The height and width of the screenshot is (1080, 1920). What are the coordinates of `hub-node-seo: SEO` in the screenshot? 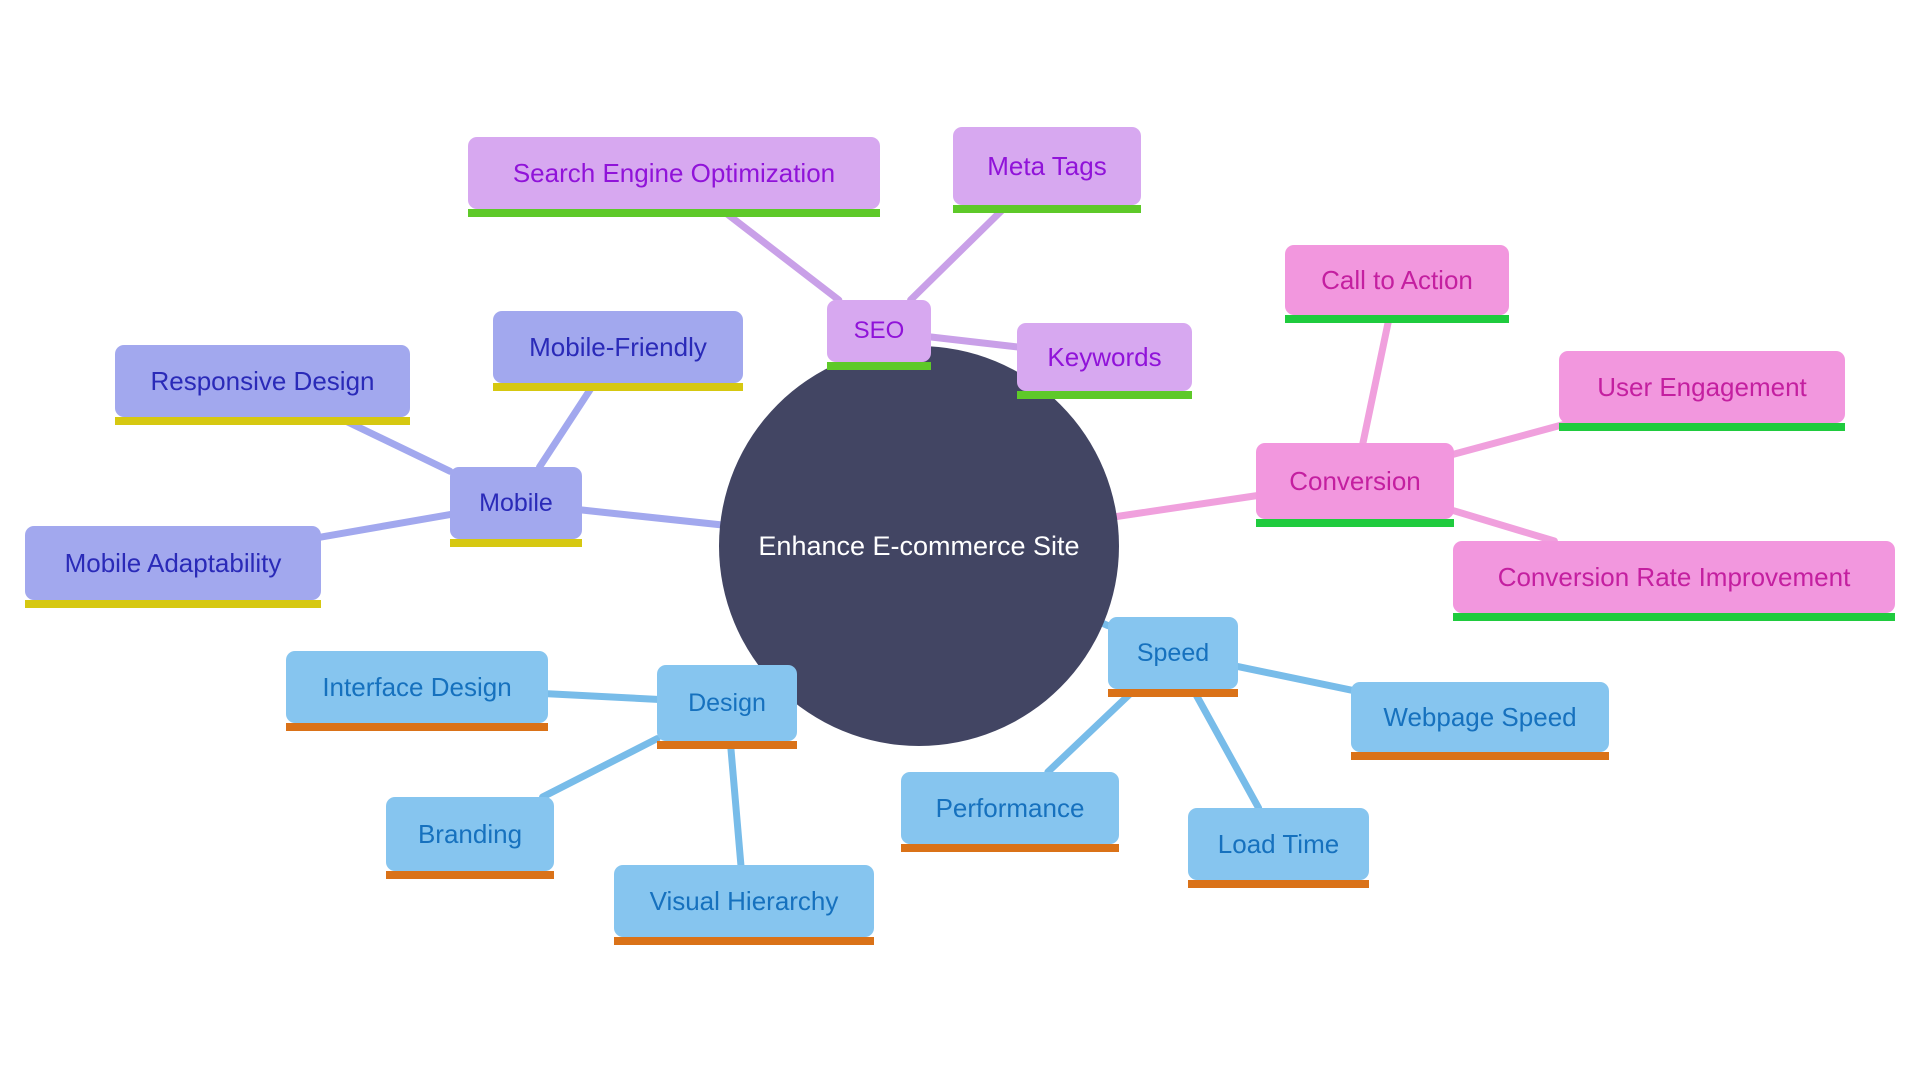 It's located at (879, 335).